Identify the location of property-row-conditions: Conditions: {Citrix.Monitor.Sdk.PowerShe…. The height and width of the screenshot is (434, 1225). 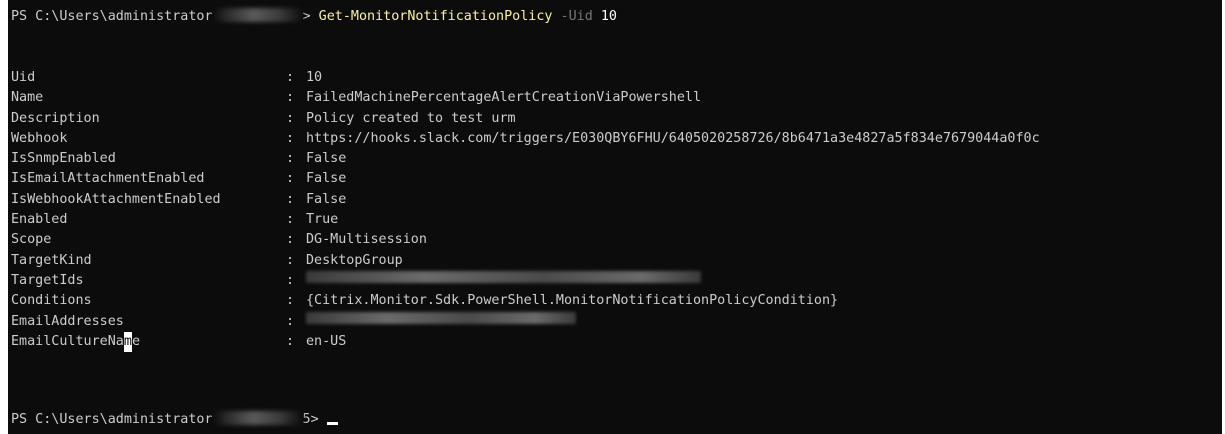
(525, 301).